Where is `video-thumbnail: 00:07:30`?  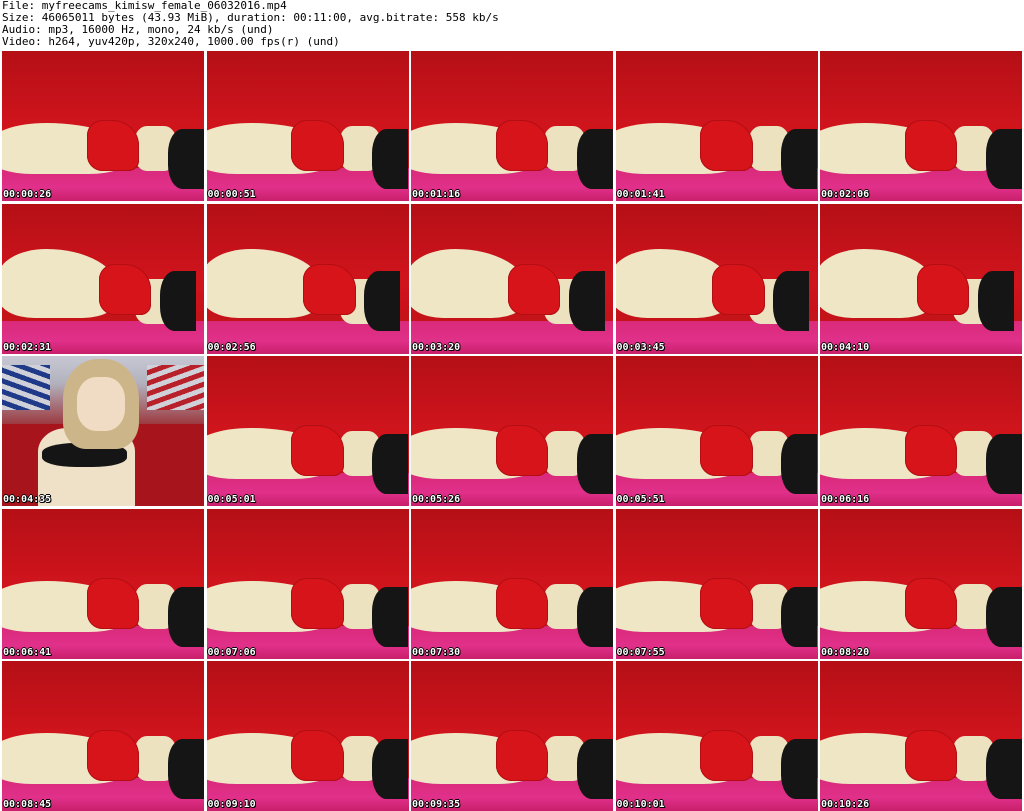
video-thumbnail: 00:07:30 is located at coordinates (512, 583).